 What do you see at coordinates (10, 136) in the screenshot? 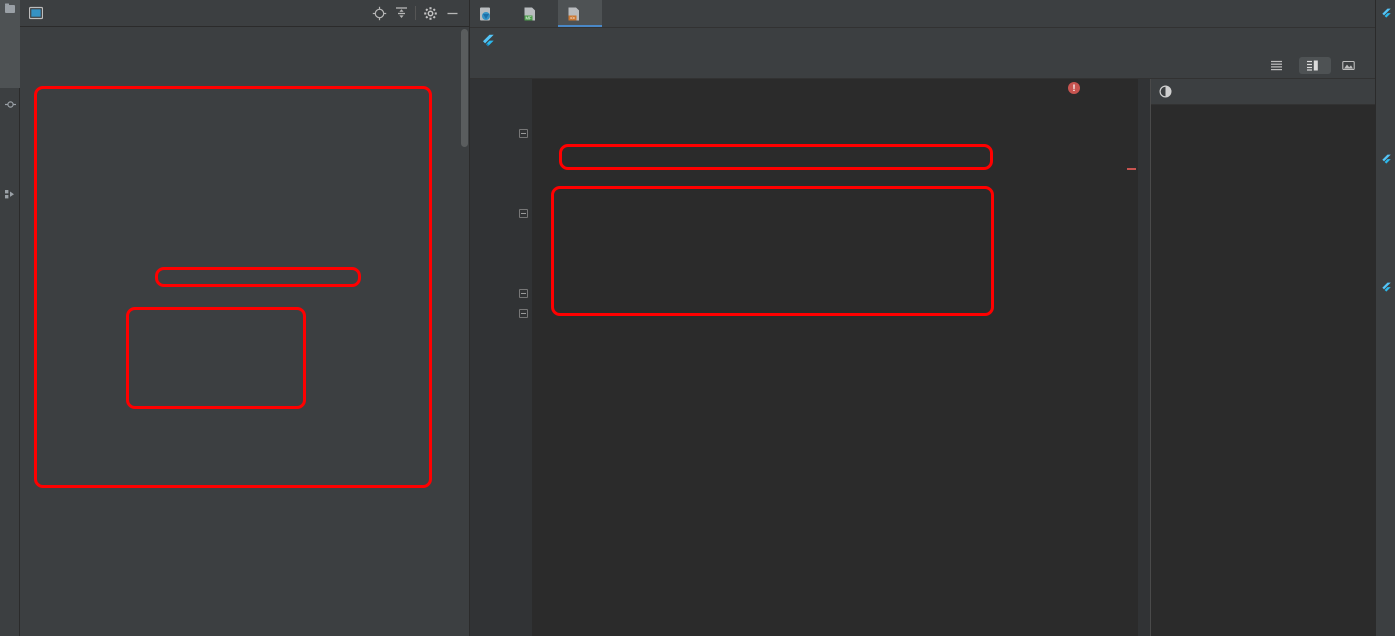
I see `sidebar-item-commit` at bounding box center [10, 136].